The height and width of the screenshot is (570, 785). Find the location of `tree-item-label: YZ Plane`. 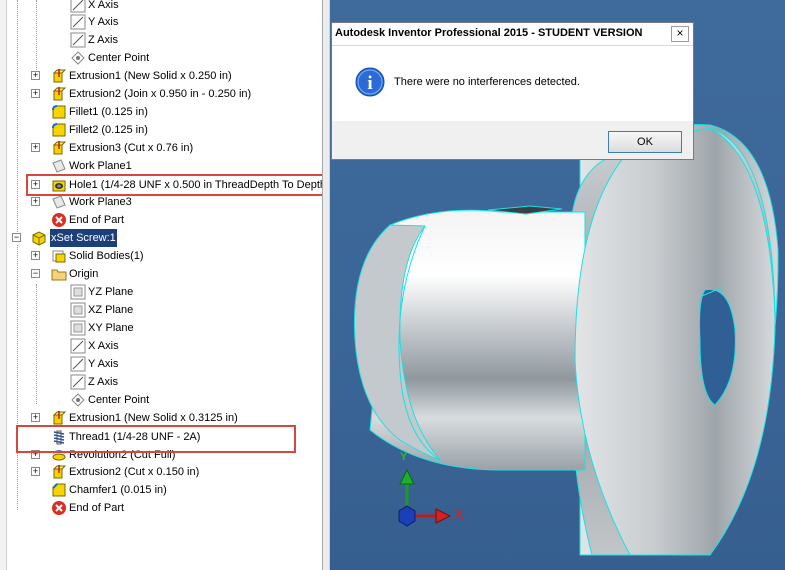

tree-item-label: YZ Plane is located at coordinates (111, 292).